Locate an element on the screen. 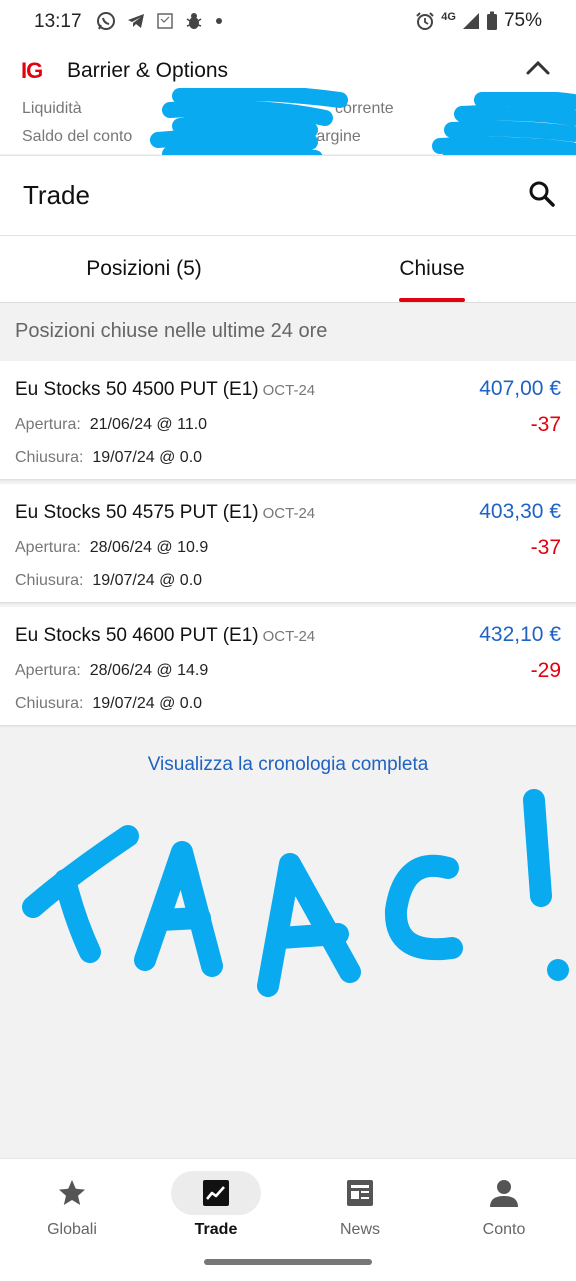 Image resolution: width=576 pixels, height=1281 pixels. position-name: Eu Stocks 50 4575 PUT (E1) OCT-24 is located at coordinates (165, 512).